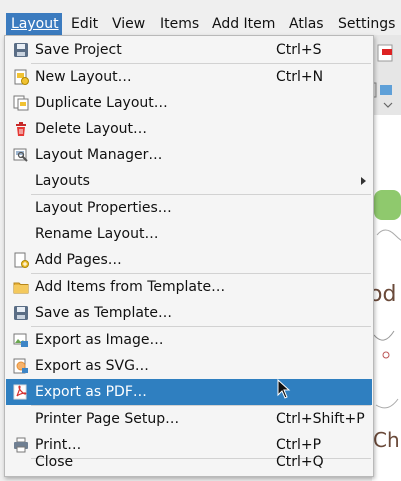 The width and height of the screenshot is (401, 481). I want to click on export-svg-icon, so click(20, 366).